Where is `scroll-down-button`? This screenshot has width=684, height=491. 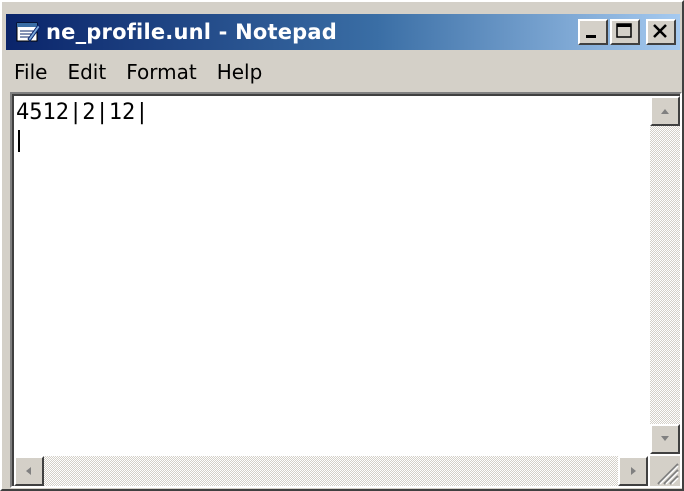 scroll-down-button is located at coordinates (665, 439).